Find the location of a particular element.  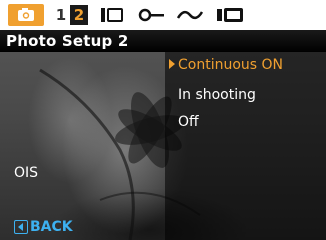

tab-page-1: 1 is located at coordinates (61, 15).